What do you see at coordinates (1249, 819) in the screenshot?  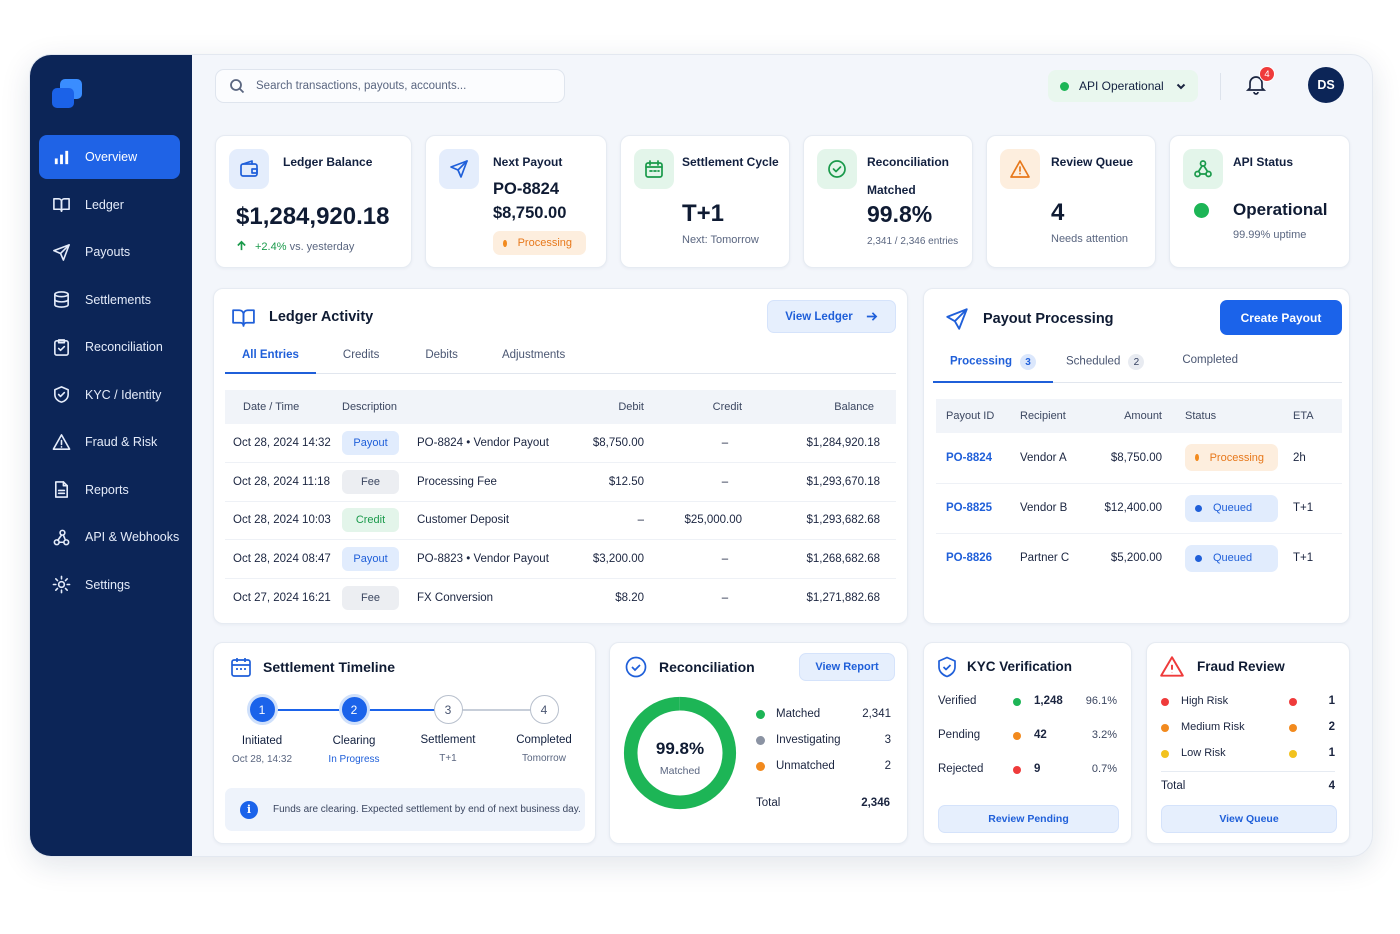 I see `view-queue-button: View Queue` at bounding box center [1249, 819].